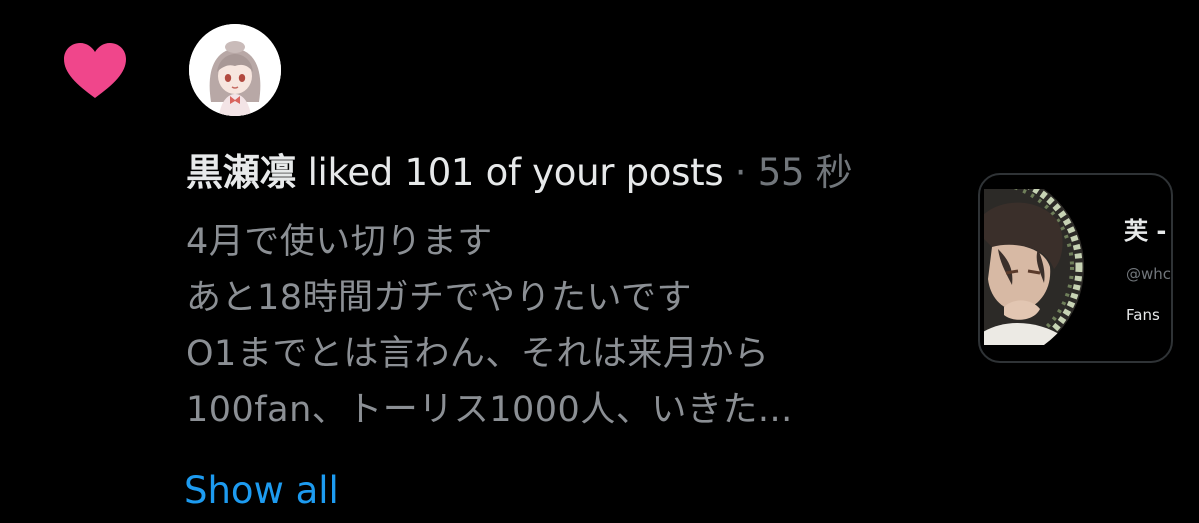 This screenshot has height=523, width=1199. Describe the element at coordinates (439, 298) in the screenshot. I see `post-line: あと18時間ガチでやりたいです` at that location.